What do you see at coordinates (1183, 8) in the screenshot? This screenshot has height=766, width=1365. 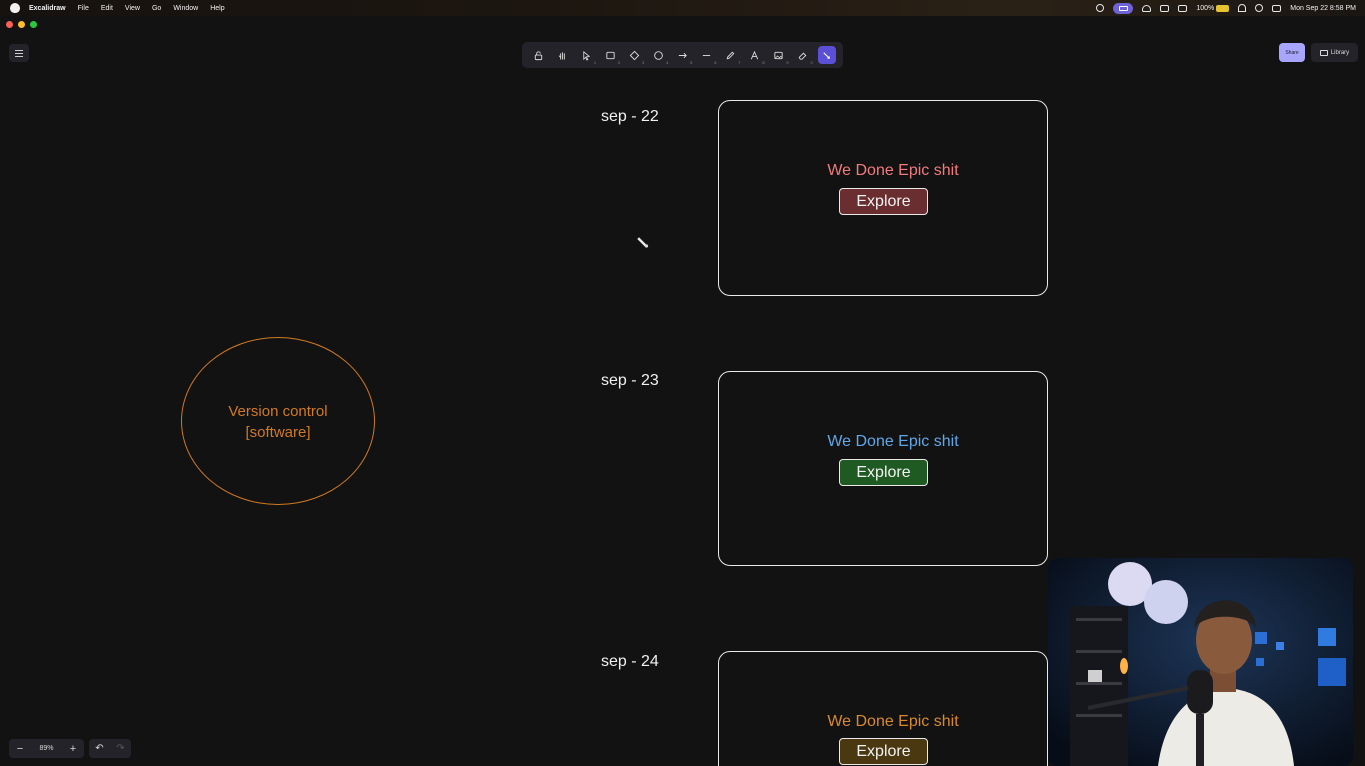 I see `wallet-icon` at bounding box center [1183, 8].